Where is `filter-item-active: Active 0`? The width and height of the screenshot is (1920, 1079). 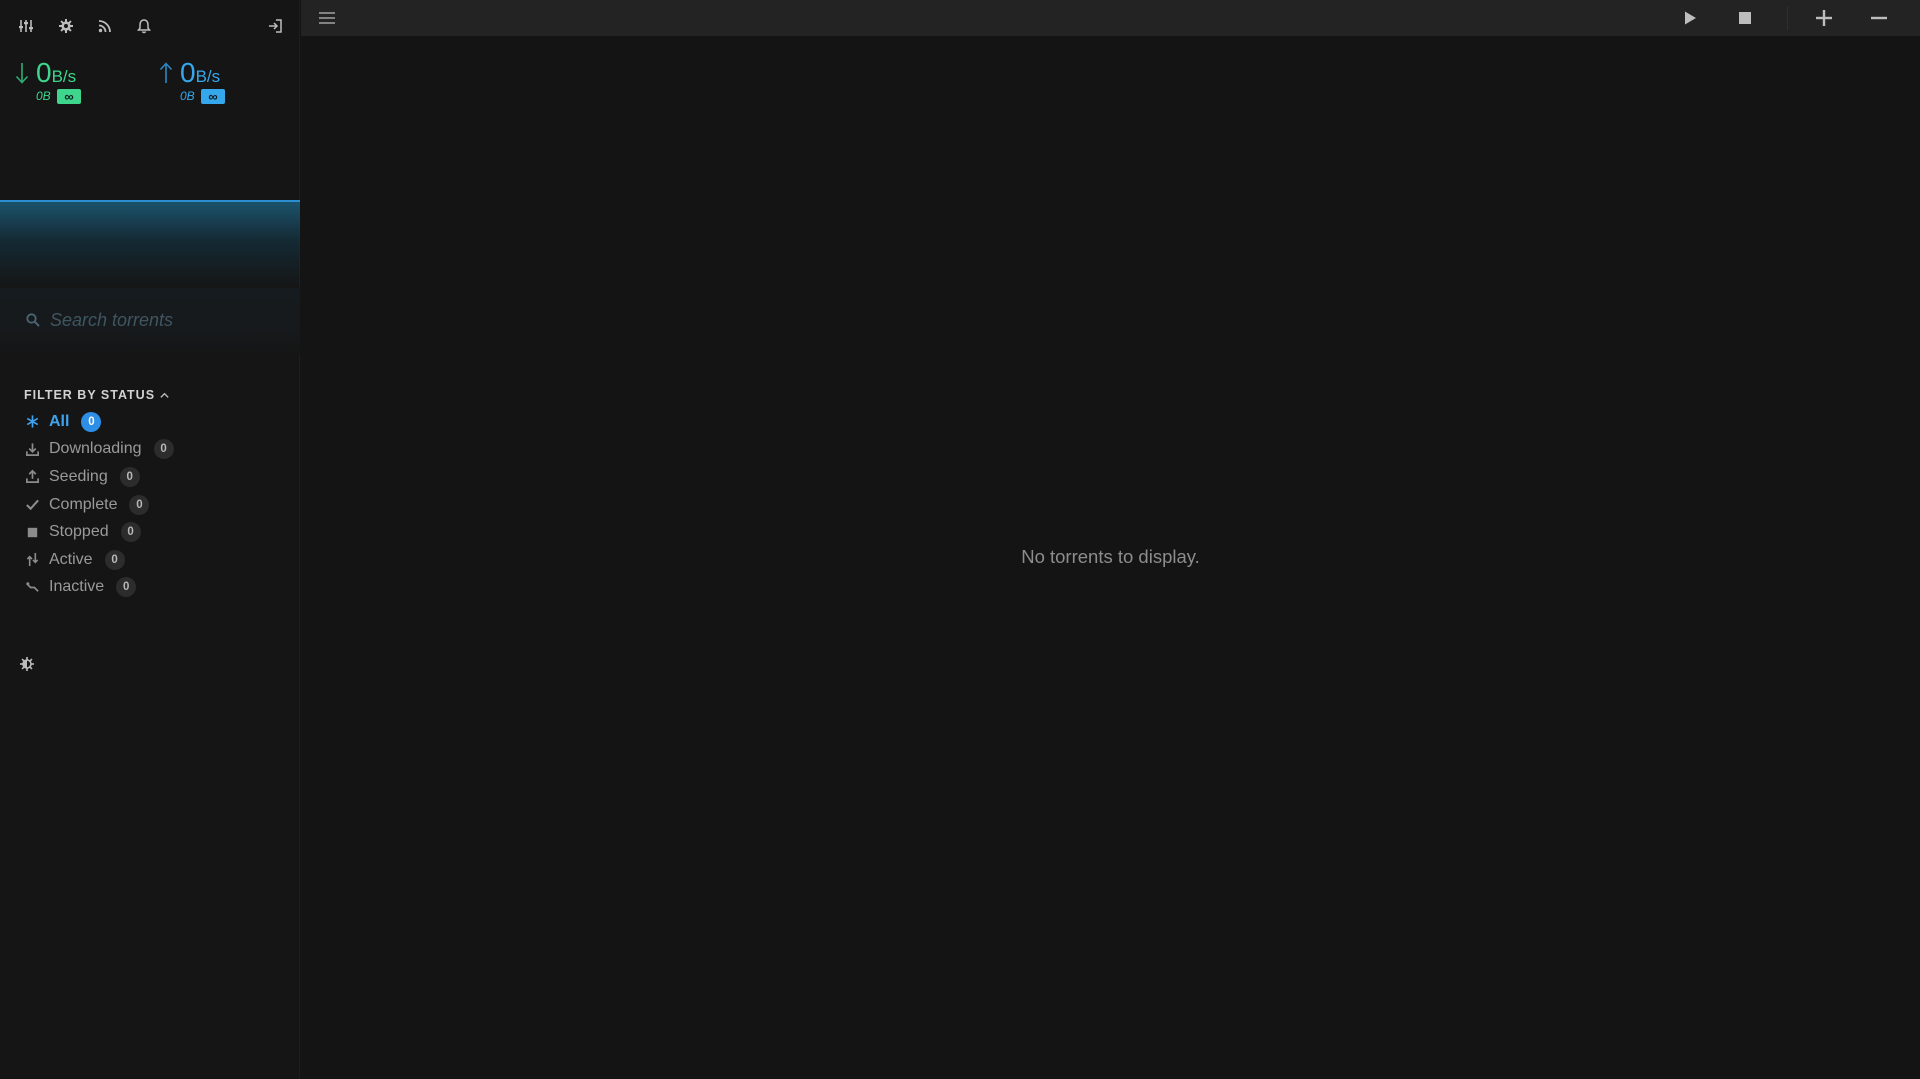
filter-item-active: Active 0 is located at coordinates (154, 560).